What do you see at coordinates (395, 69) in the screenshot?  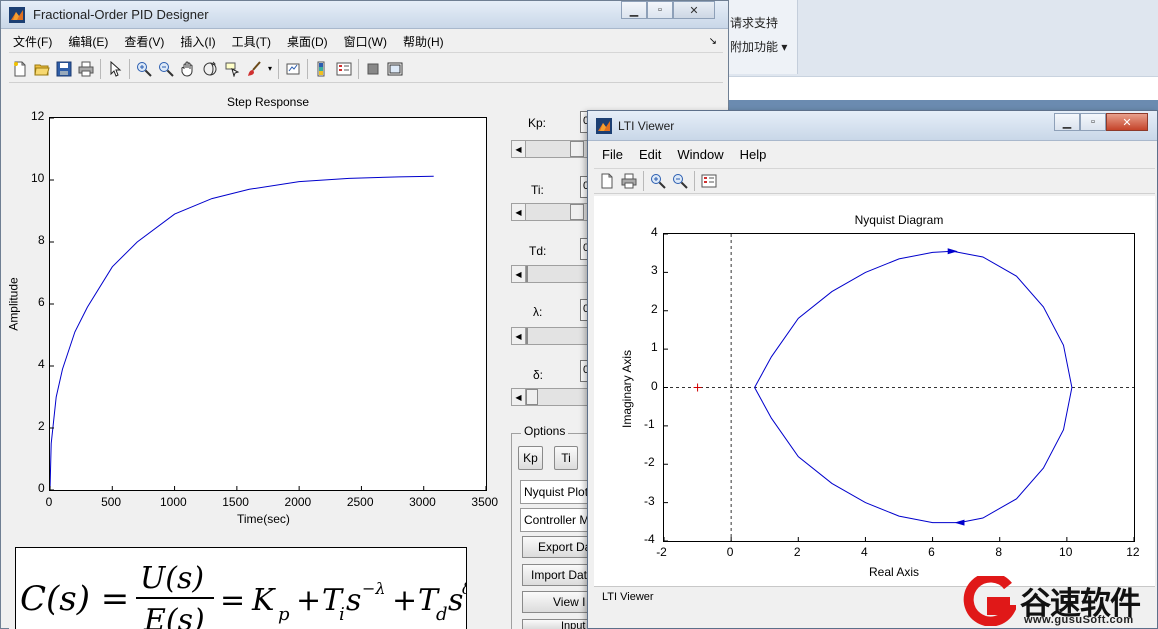 I see `show-plot-tools-button` at bounding box center [395, 69].